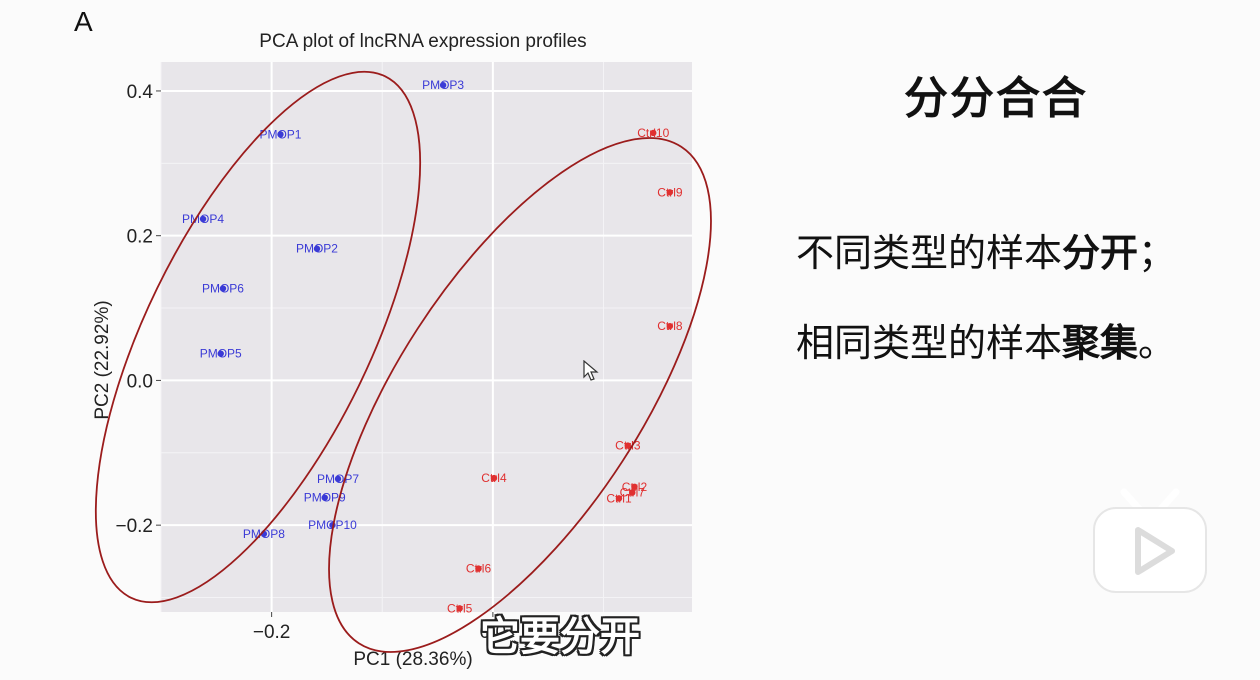 The width and height of the screenshot is (1260, 680). Describe the element at coordinates (929, 343) in the screenshot. I see `line2-plain: 相同类型的样本` at that location.